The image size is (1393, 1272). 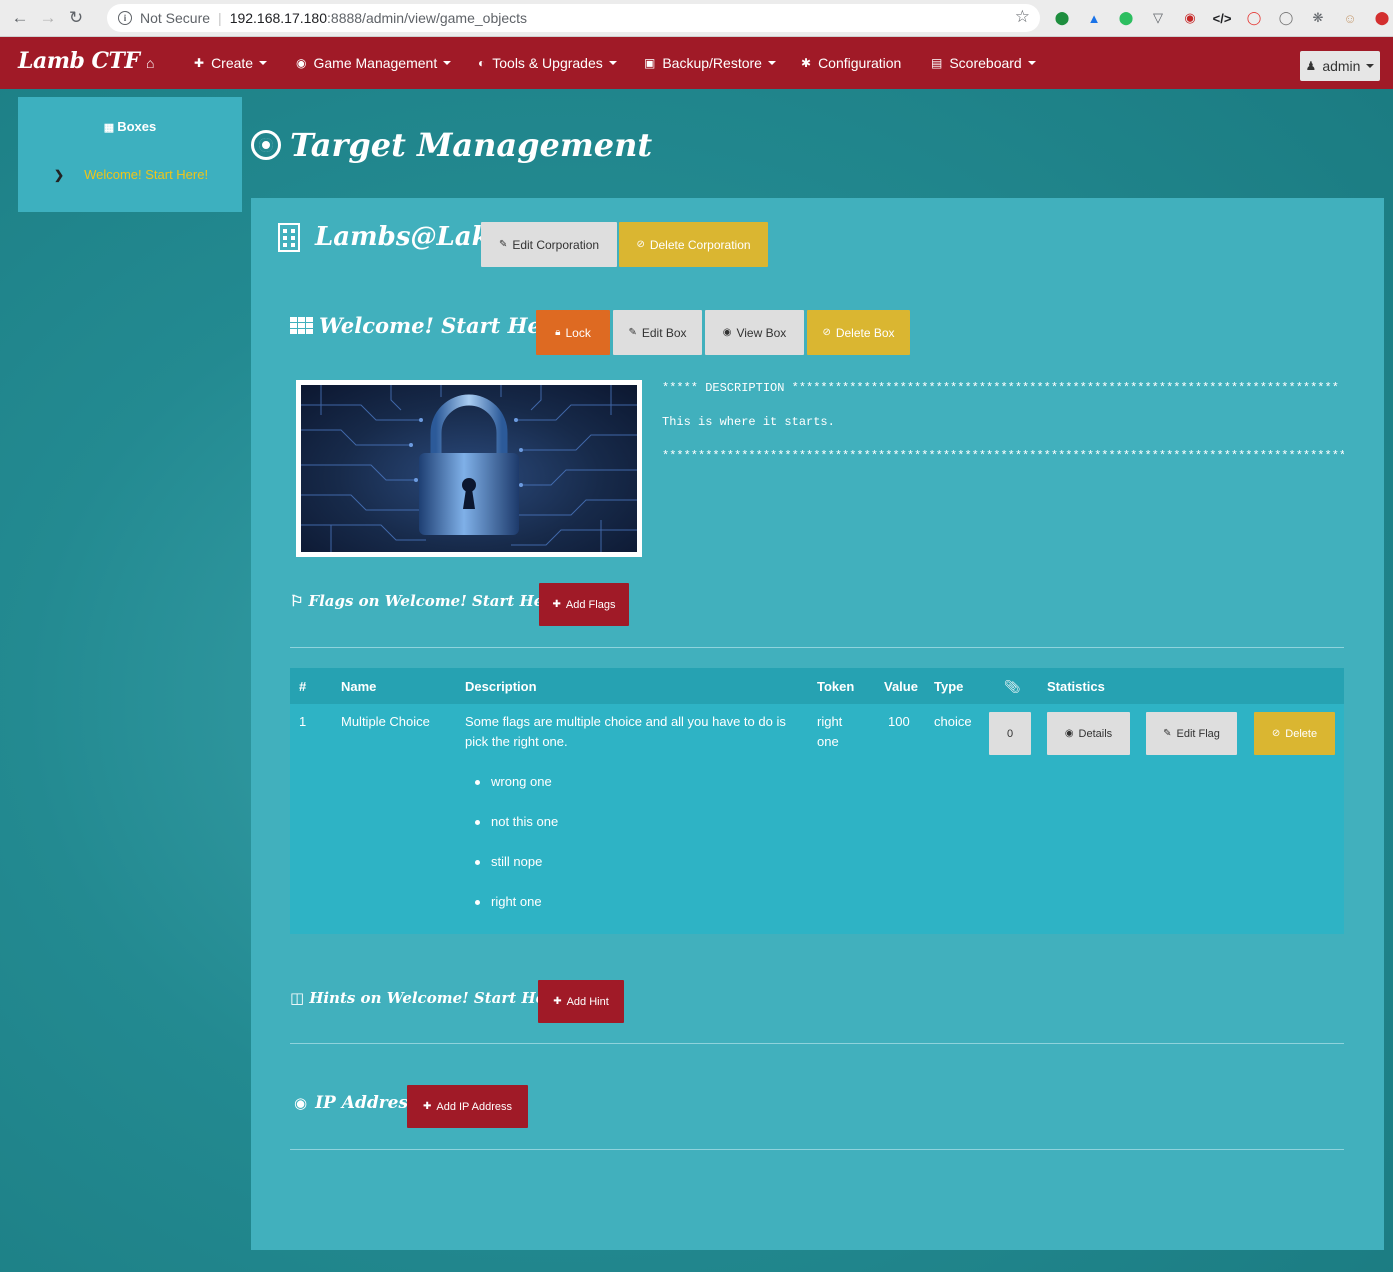 I want to click on home-icon: ⌂, so click(x=150, y=63).